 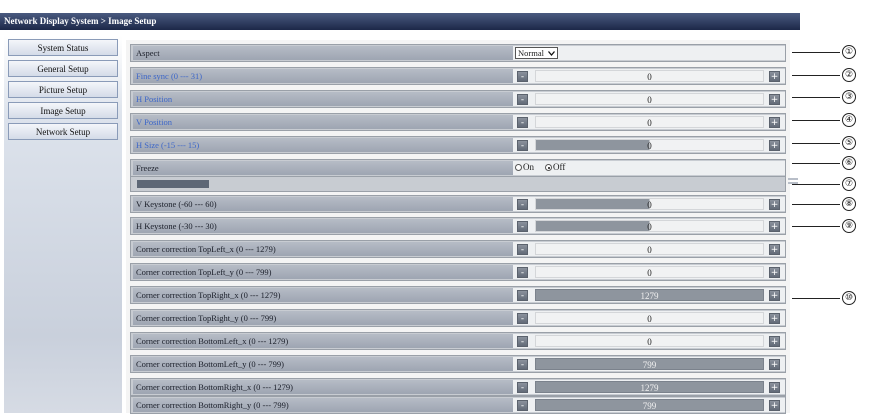 I want to click on callout-marker: ⑤, so click(x=849, y=143).